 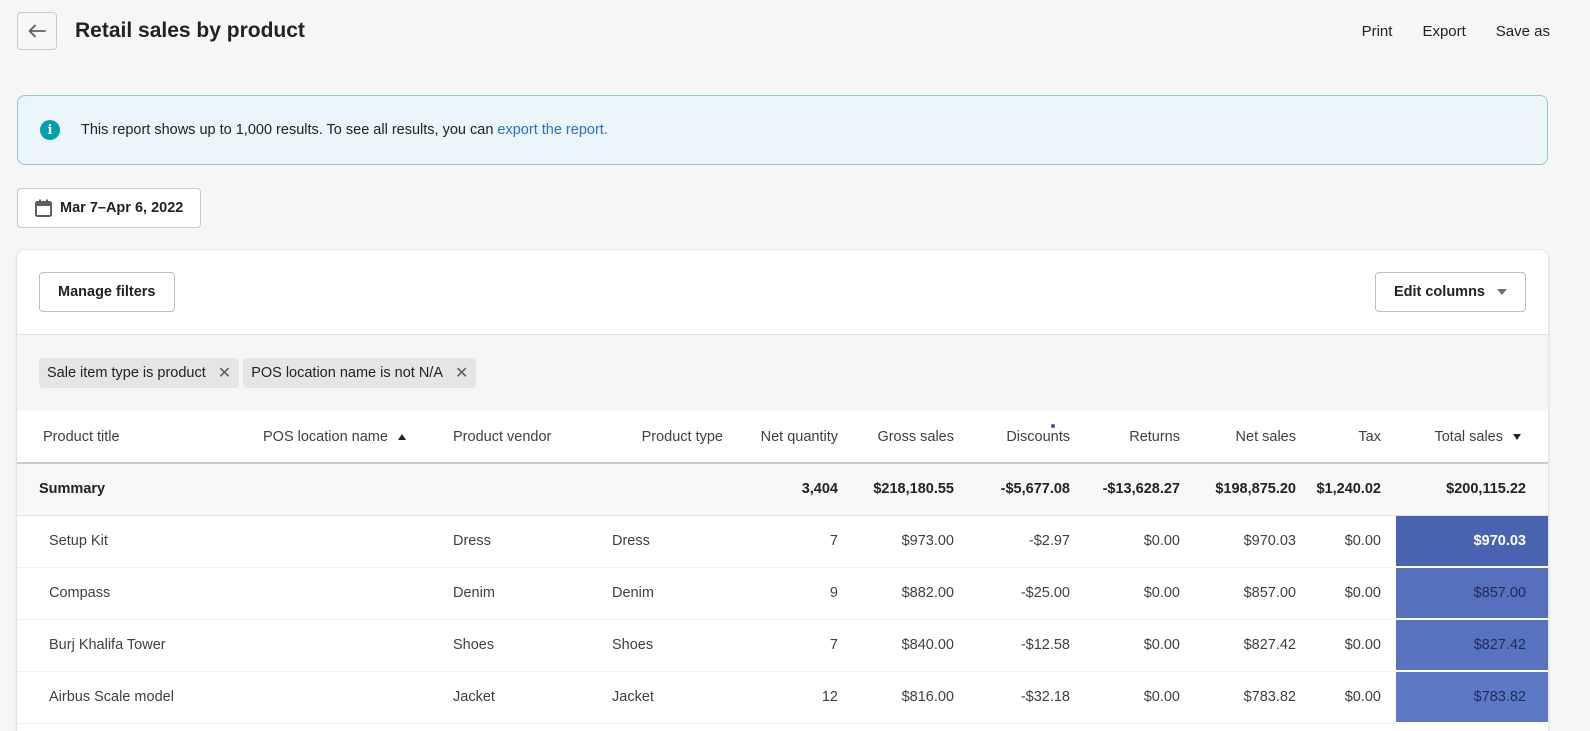 I want to click on cell-net-sales: $783.82, so click(x=1253, y=697).